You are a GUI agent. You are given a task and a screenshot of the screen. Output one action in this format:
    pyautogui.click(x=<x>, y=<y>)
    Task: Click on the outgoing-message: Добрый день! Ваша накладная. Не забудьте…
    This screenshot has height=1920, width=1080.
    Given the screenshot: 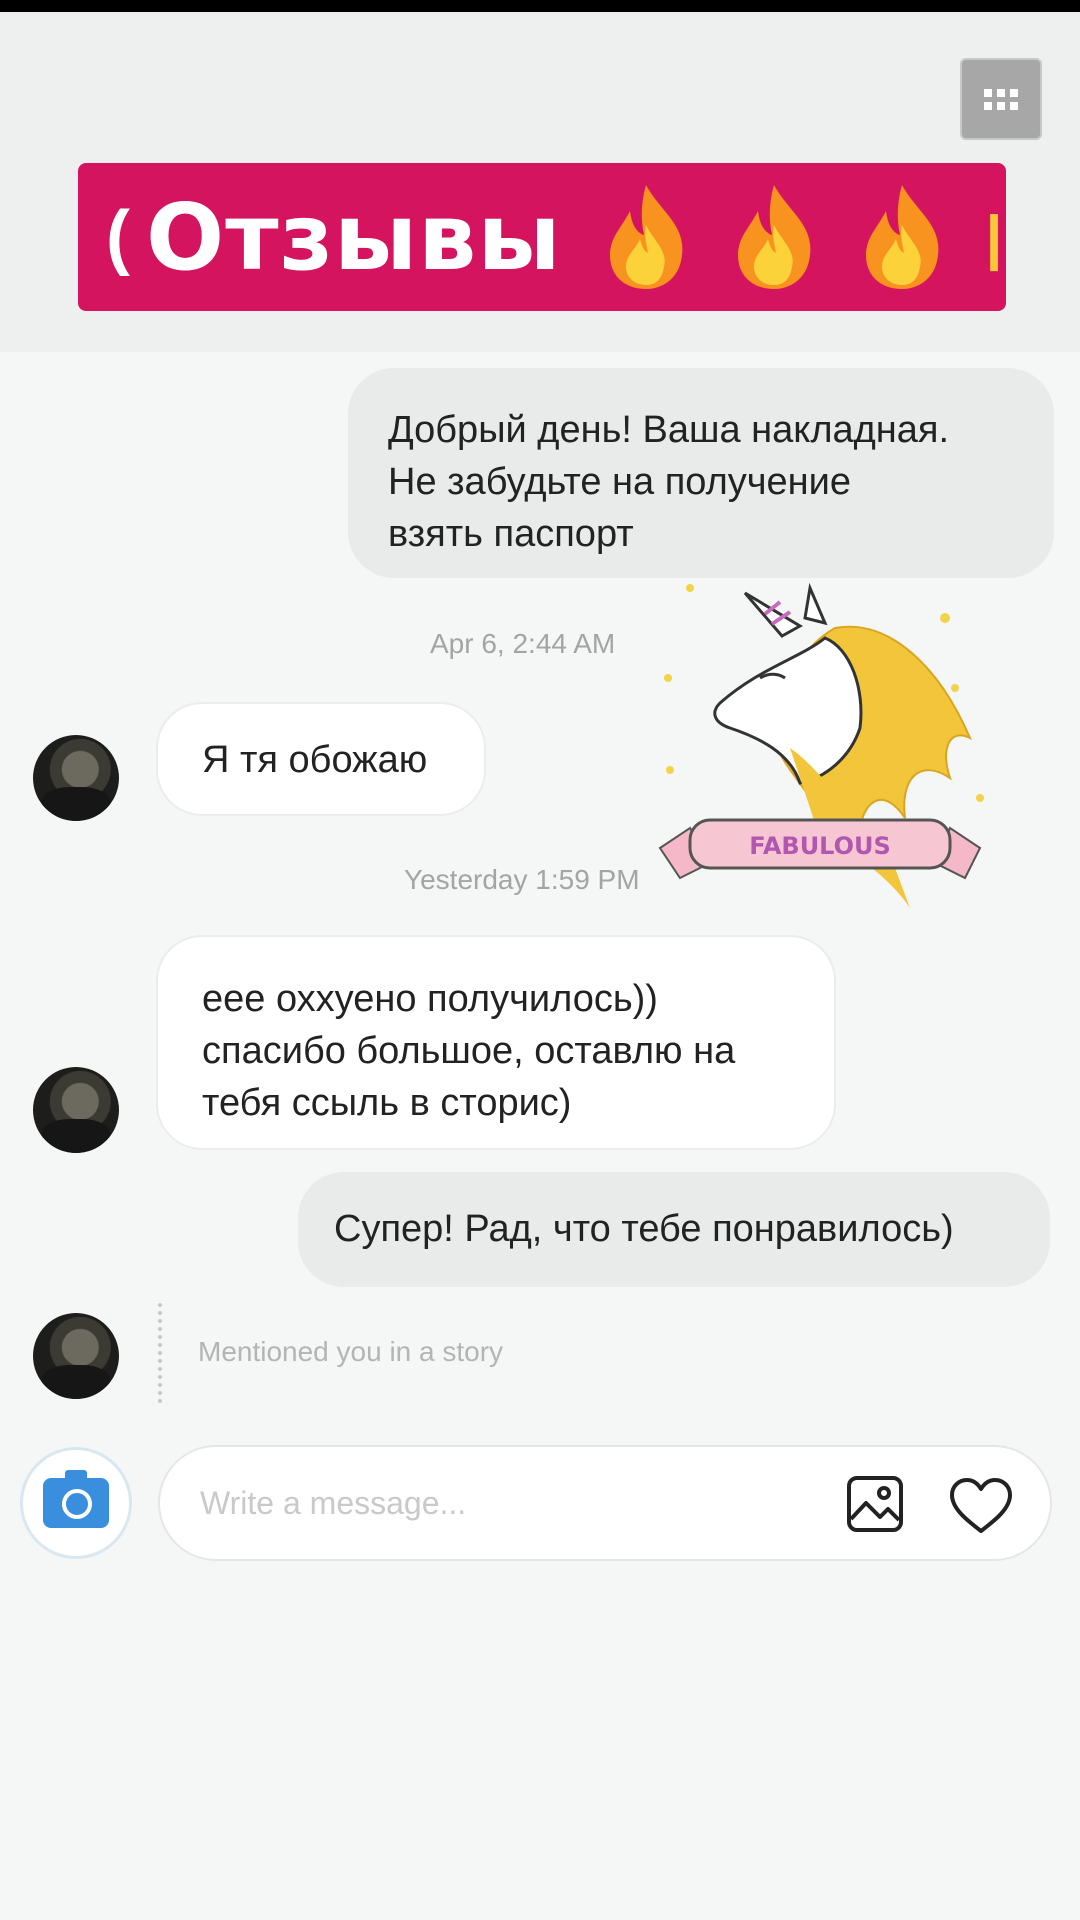 What is the action you would take?
    pyautogui.click(x=701, y=473)
    